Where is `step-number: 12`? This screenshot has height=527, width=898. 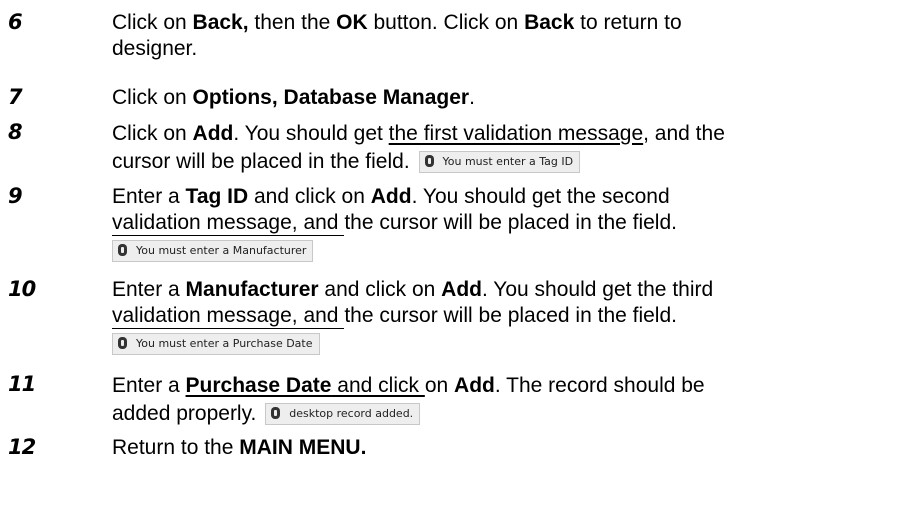 step-number: 12 is located at coordinates (22, 447).